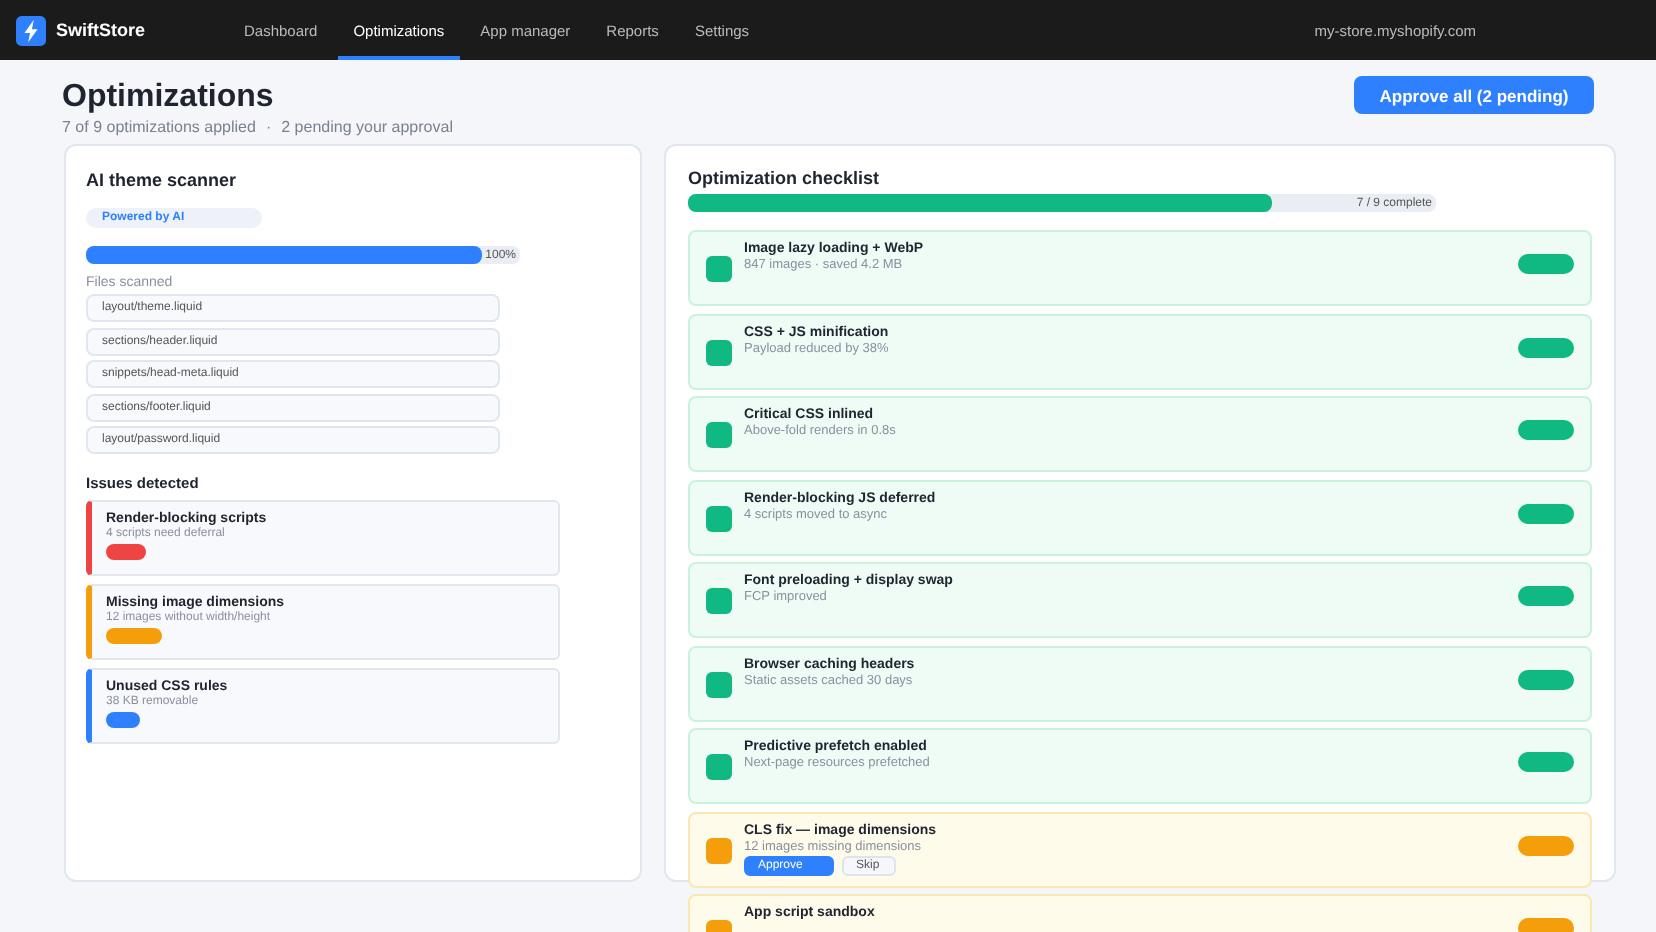  What do you see at coordinates (101, 30) in the screenshot?
I see `brand-name: SwiftStore` at bounding box center [101, 30].